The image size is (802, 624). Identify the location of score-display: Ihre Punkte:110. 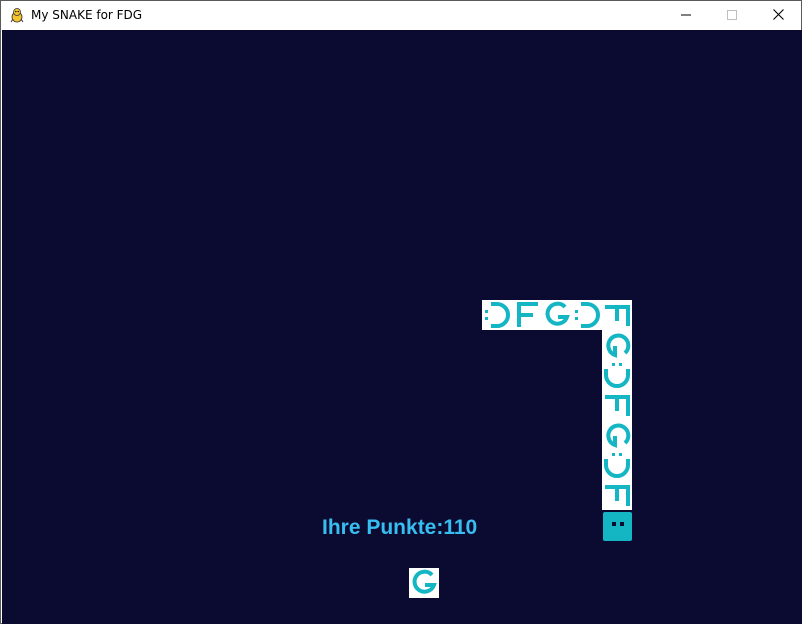
(400, 527).